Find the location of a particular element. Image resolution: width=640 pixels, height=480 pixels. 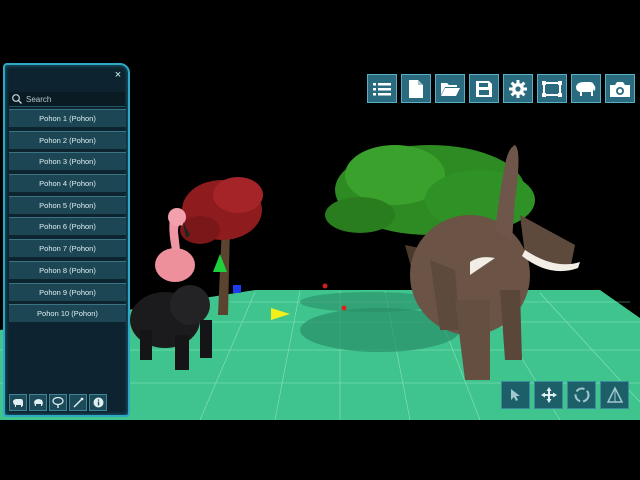

list-item-pohon-8: Pohon 8 (Pohon) is located at coordinates (67, 270).